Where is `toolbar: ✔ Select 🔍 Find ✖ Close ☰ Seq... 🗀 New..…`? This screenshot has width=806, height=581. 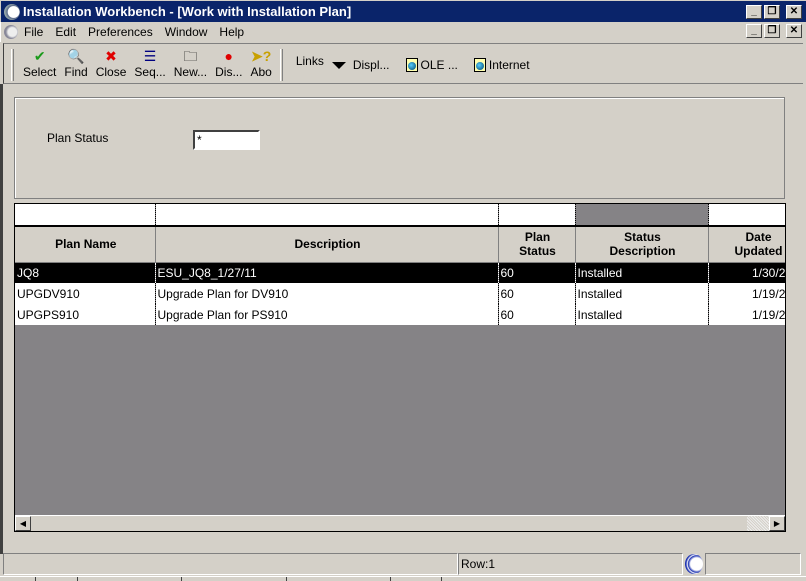
toolbar: ✔ Select 🔍 Find ✖ Close ☰ Seq... 🗀 New..… is located at coordinates (273, 65).